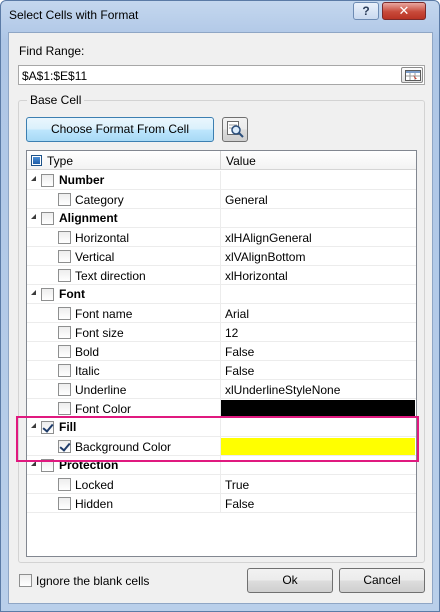 The image size is (440, 612). Describe the element at coordinates (74, 15) in the screenshot. I see `window-title: Select Cells with Format` at that location.